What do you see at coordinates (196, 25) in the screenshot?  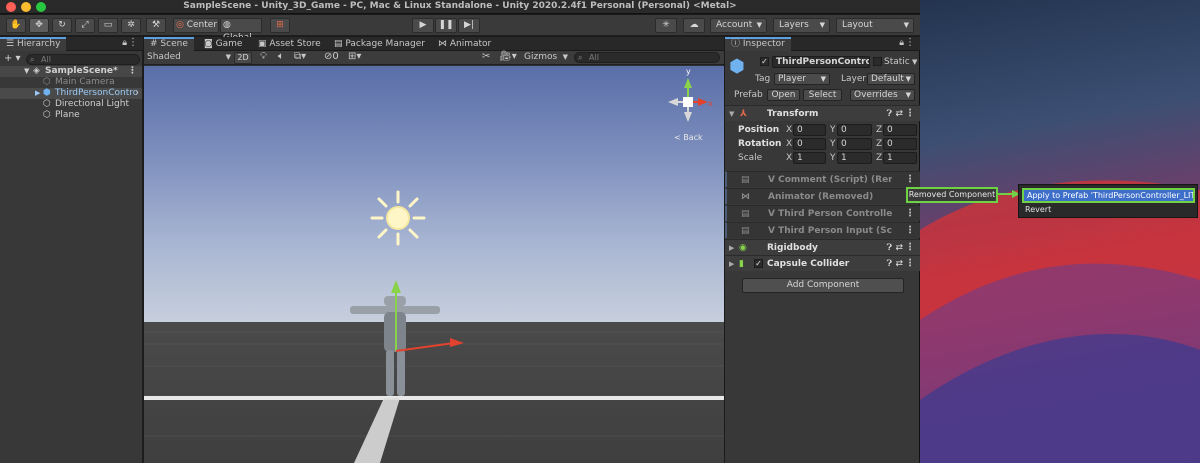 I see `pivot-mode-button: ◎ Center` at bounding box center [196, 25].